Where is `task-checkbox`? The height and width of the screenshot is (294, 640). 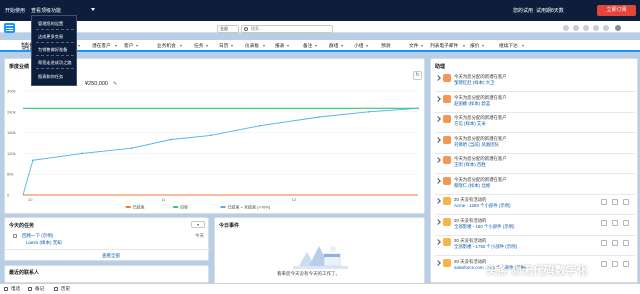 task-checkbox is located at coordinates (15, 236).